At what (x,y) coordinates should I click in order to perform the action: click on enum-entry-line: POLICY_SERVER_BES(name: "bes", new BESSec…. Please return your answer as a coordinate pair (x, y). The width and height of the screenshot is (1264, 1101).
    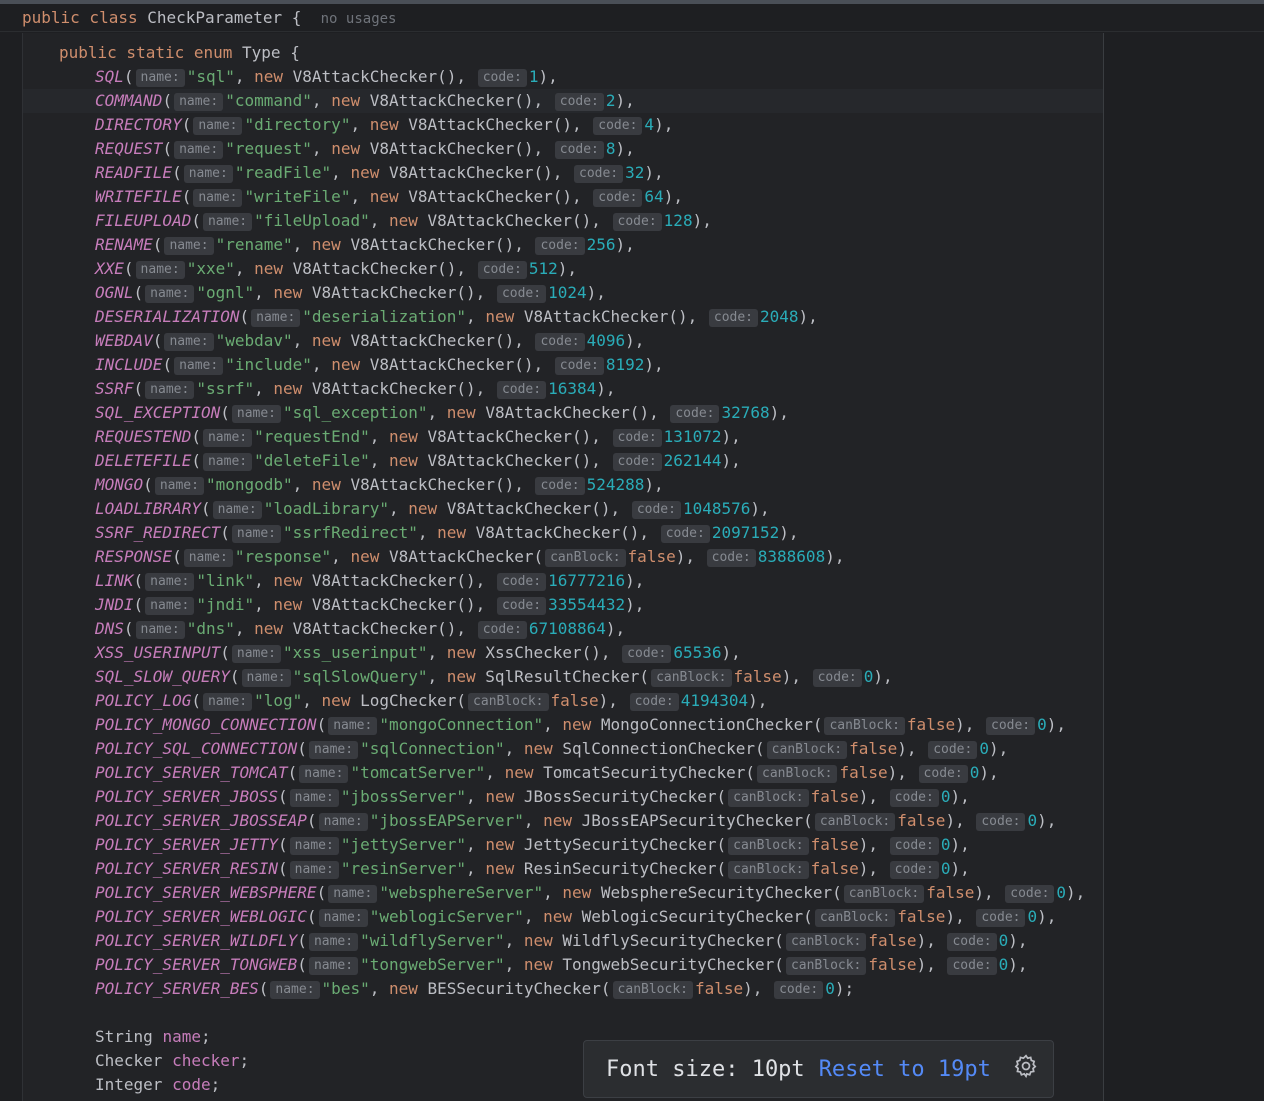
    Looking at the image, I should click on (563, 989).